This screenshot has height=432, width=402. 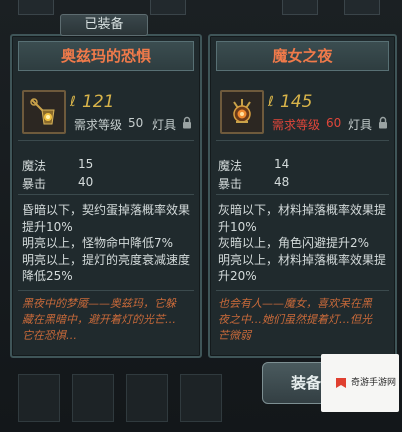 What do you see at coordinates (237, 276) in the screenshot?
I see `effect-line: 升20%` at bounding box center [237, 276].